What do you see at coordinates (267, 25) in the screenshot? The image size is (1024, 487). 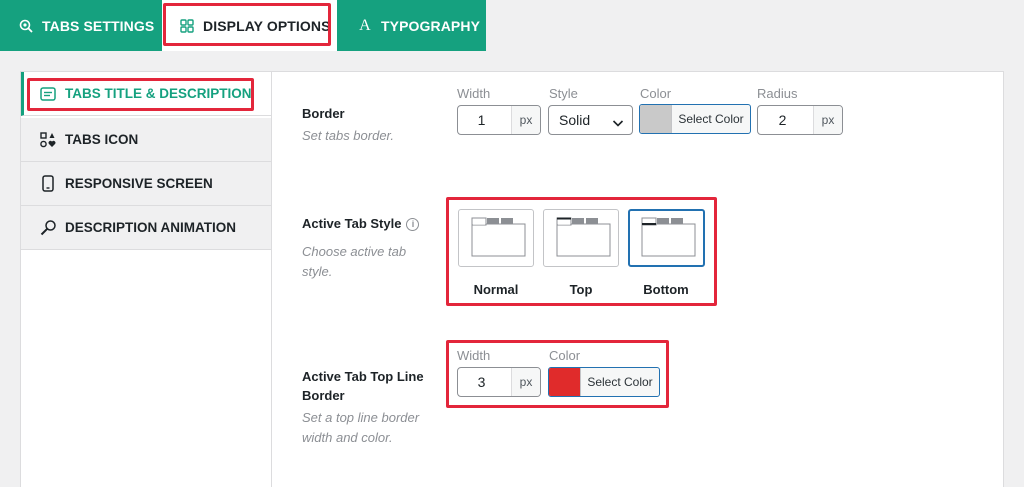 I see `tab-display-options-label: DISPLAY OPTIONS` at bounding box center [267, 25].